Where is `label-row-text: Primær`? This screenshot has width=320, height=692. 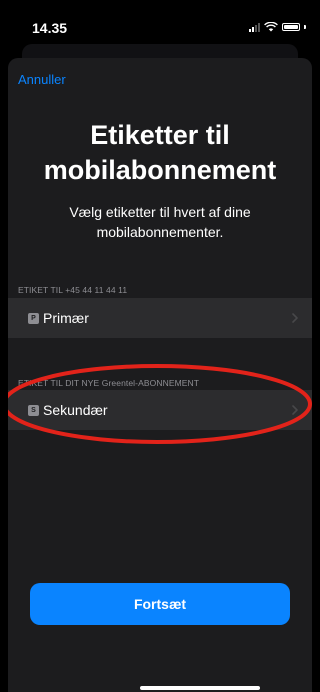 label-row-text: Primær is located at coordinates (66, 318).